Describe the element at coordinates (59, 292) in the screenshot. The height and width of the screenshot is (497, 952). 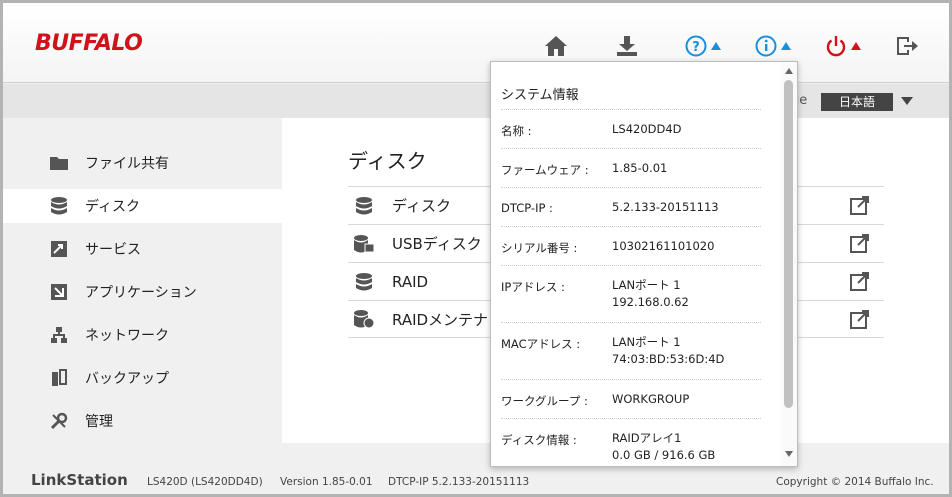
I see `application-icon` at that location.